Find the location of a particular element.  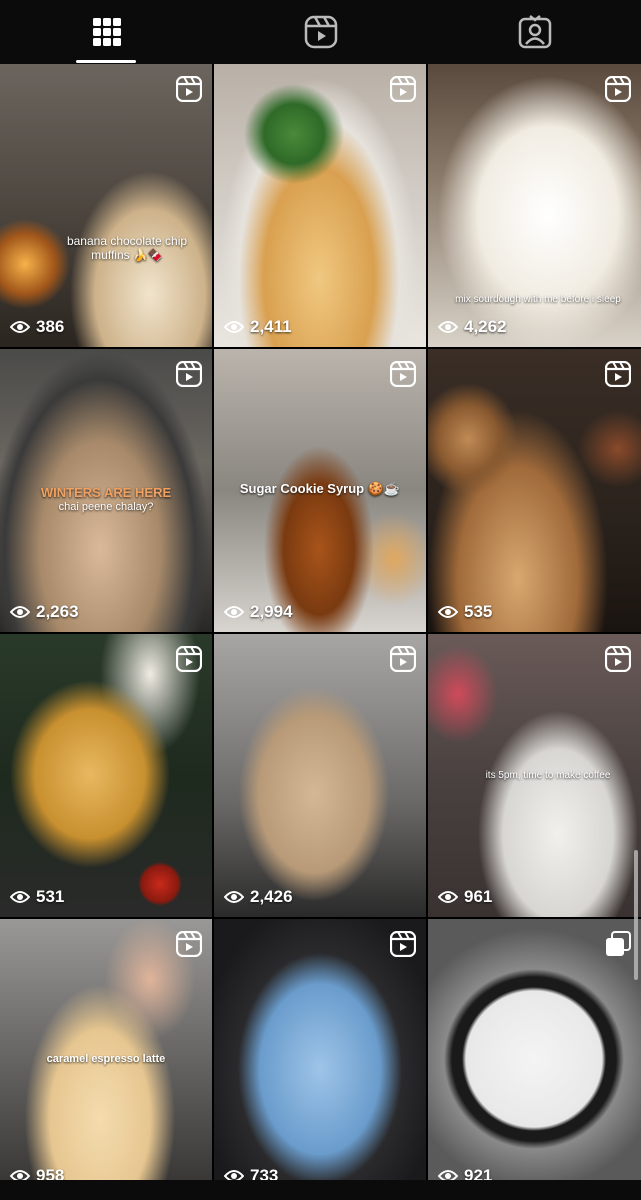

post-tile: 535 is located at coordinates (534, 490).